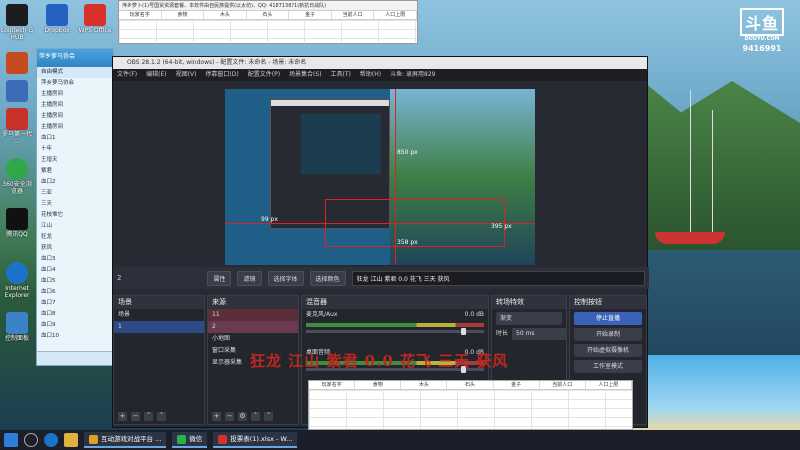 This screenshot has width=800, height=450. Describe the element at coordinates (75, 138) in the screenshot. I see `qq-list-item: 血口1` at that location.